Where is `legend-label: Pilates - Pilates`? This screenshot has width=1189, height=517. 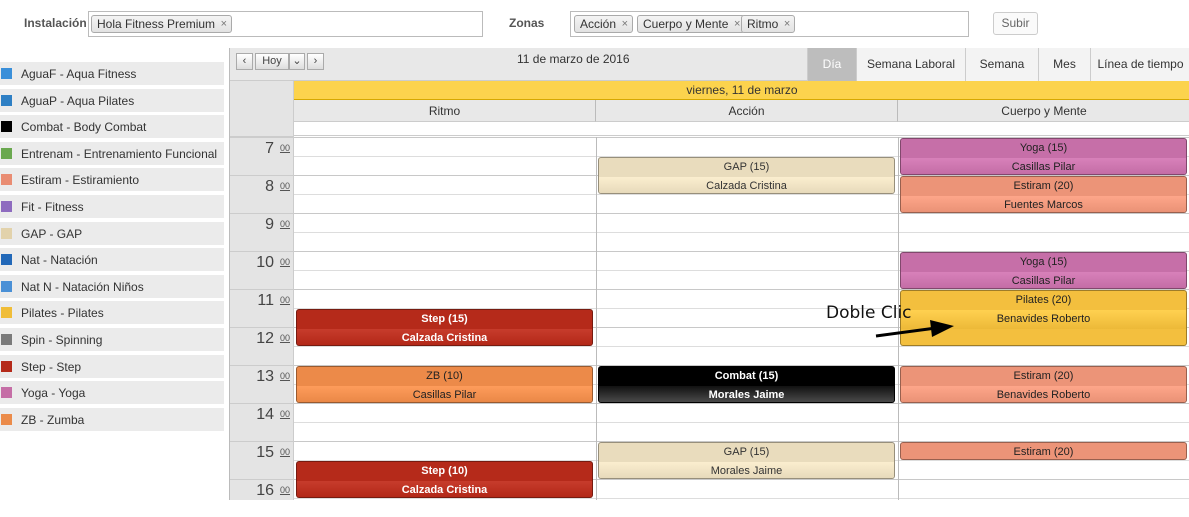
legend-label: Pilates - Pilates is located at coordinates (62, 313).